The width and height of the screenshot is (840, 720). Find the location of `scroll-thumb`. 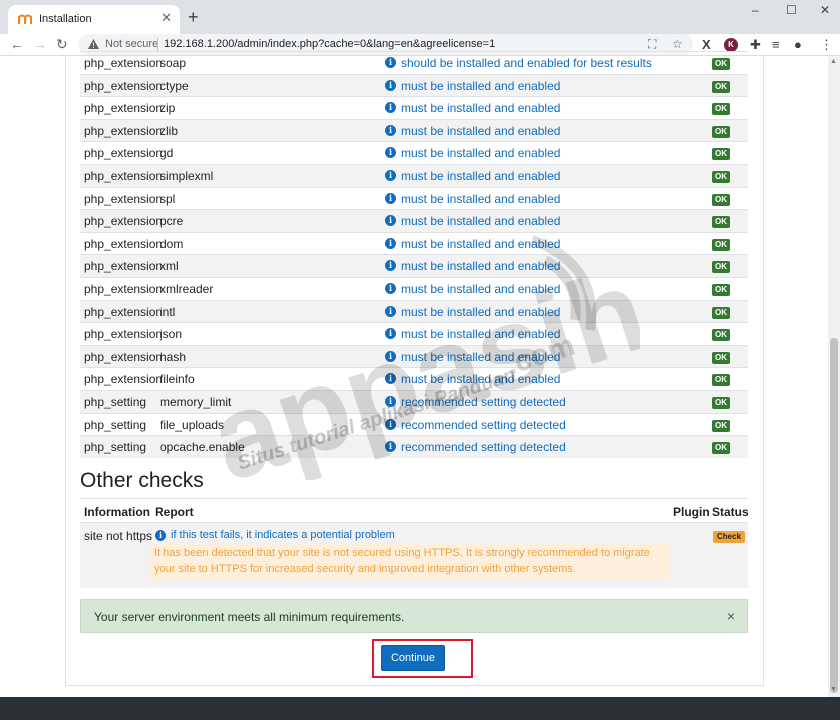

scroll-thumb is located at coordinates (834, 515).